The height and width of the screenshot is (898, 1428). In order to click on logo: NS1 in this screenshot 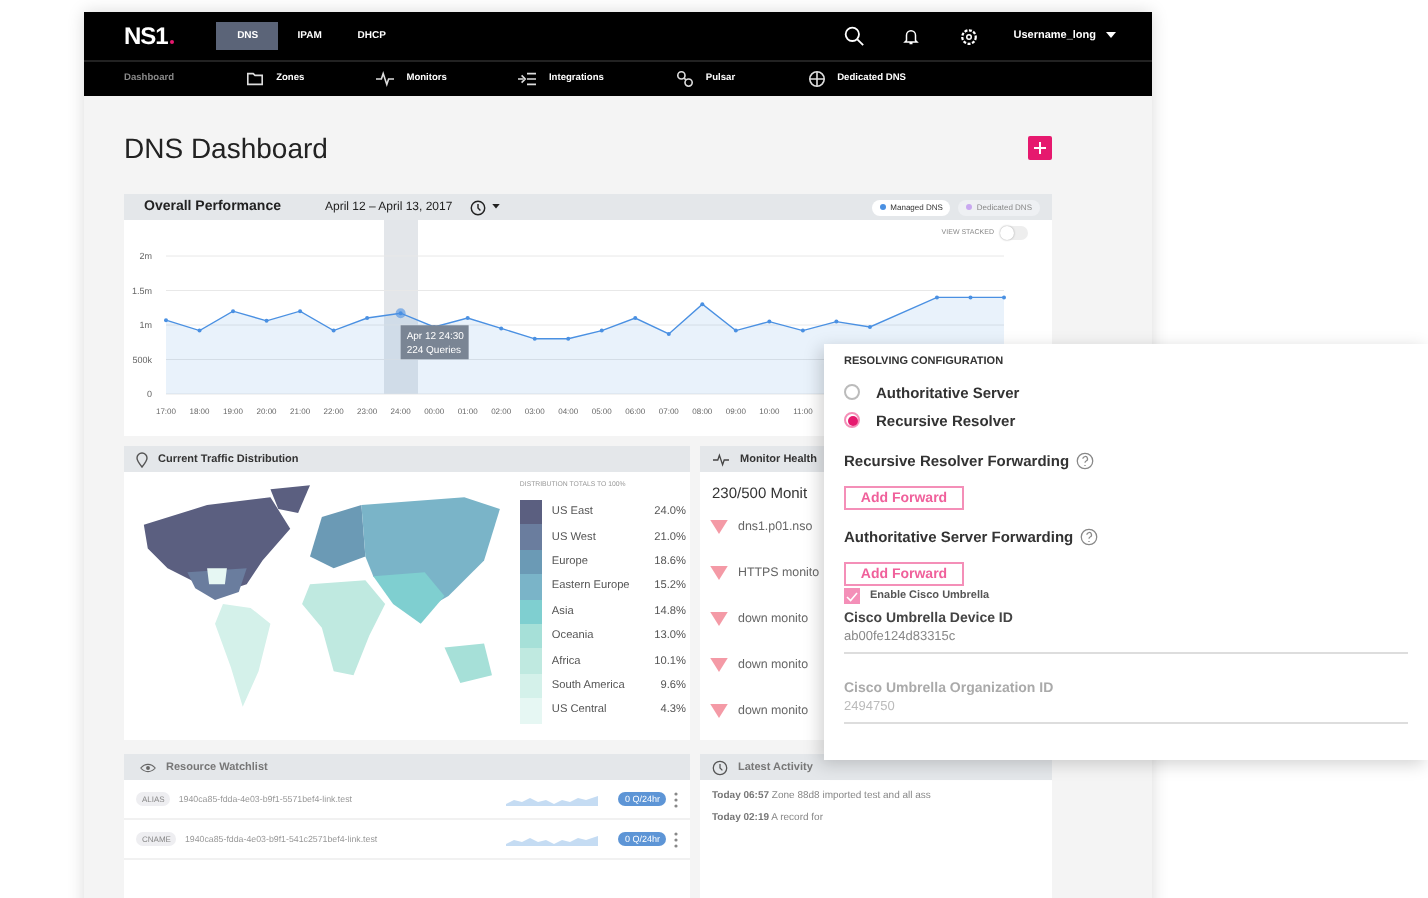, I will do `click(149, 36)`.